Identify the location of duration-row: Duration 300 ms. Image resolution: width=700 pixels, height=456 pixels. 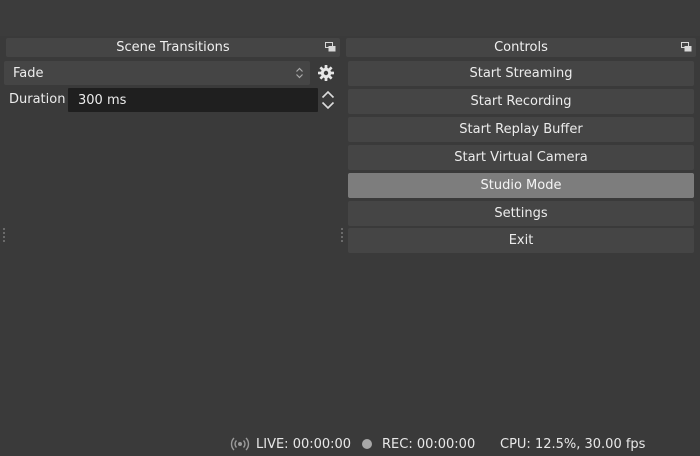
(170, 100).